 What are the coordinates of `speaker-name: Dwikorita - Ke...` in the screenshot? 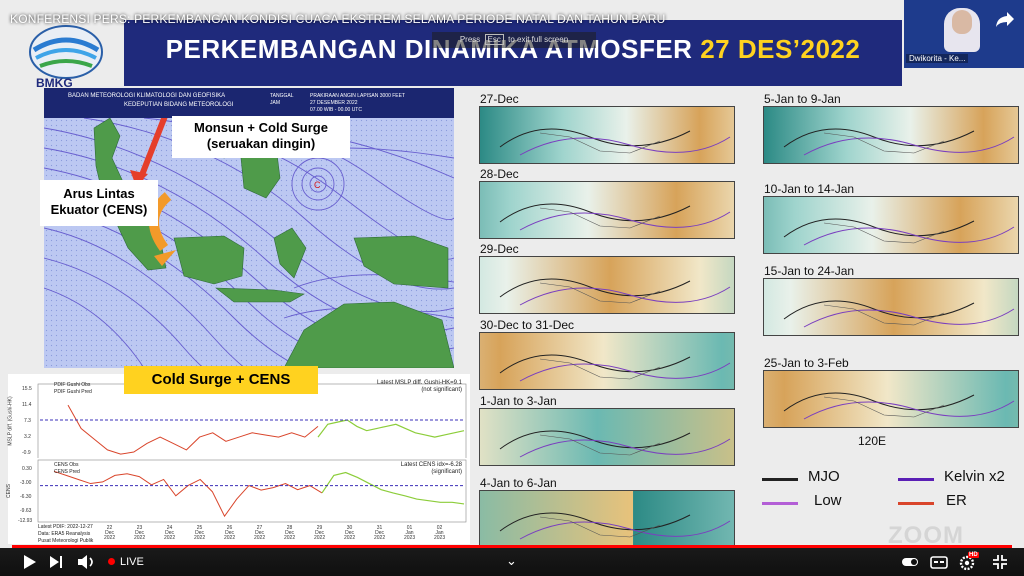 It's located at (937, 58).